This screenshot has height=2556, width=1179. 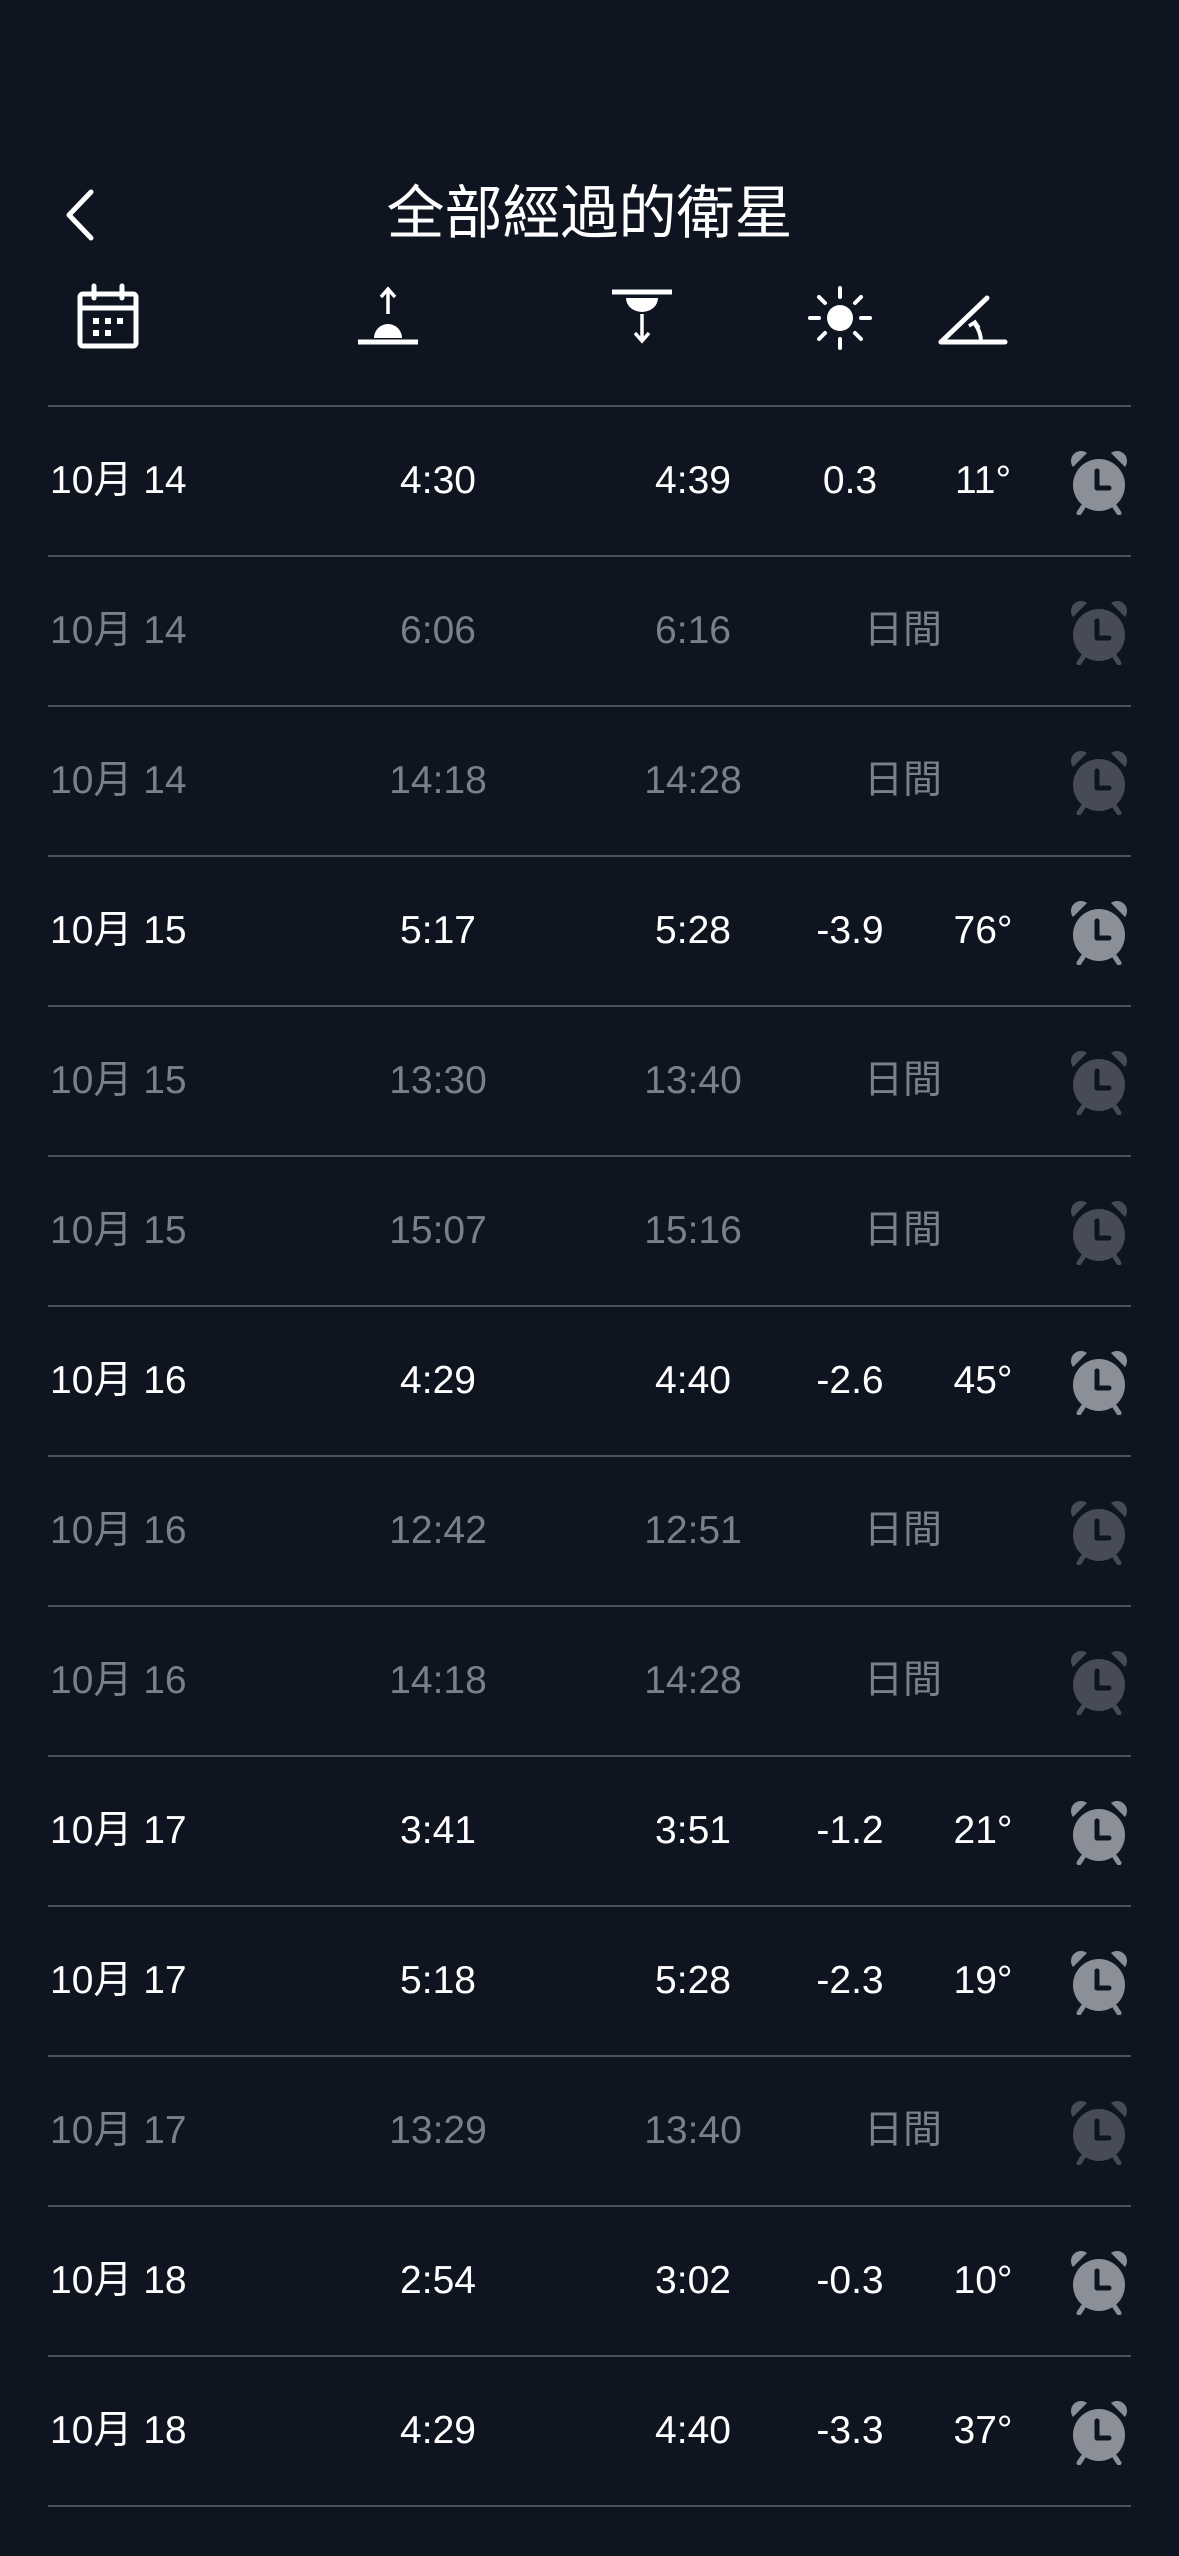 I want to click on pass-row: 10月 14 14:18 14:28 日間, so click(x=589, y=782).